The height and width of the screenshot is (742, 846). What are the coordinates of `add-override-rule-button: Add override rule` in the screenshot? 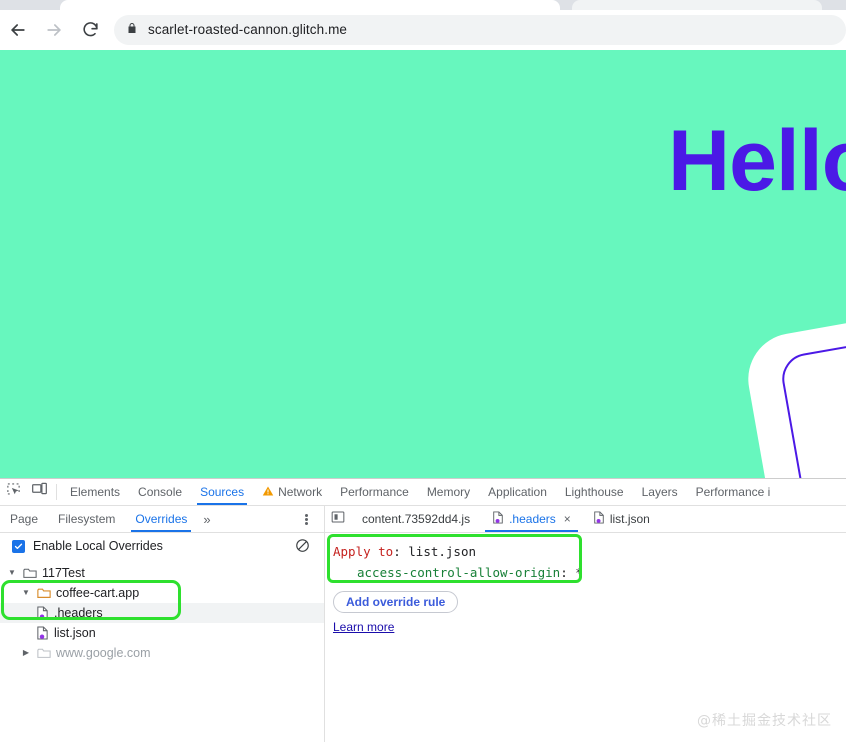 It's located at (396, 602).